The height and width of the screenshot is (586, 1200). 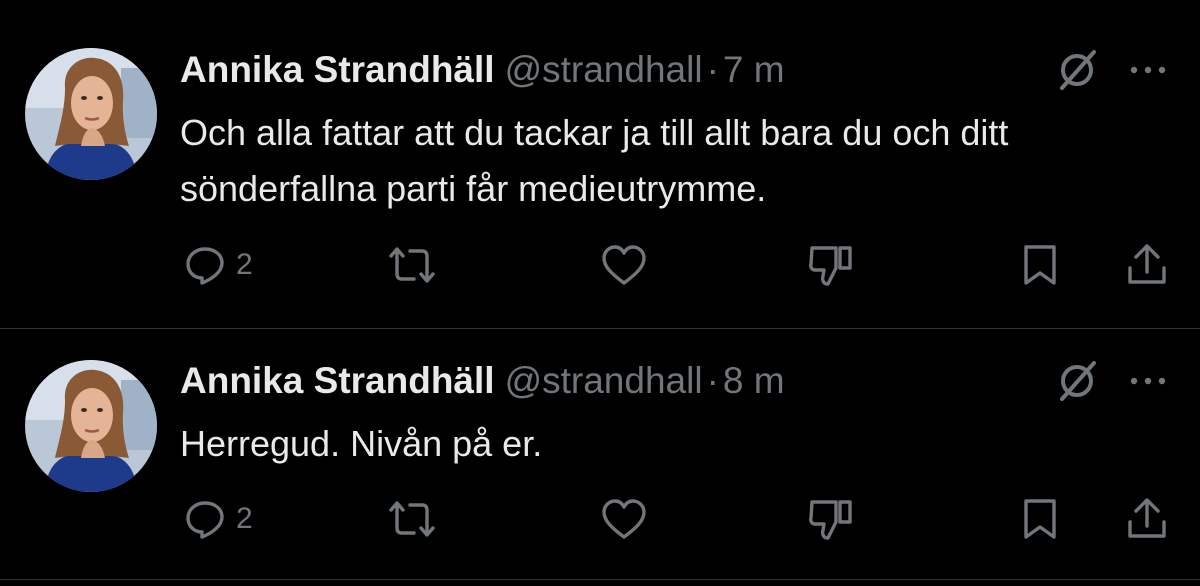 I want to click on tweet-divider, so click(x=600, y=579).